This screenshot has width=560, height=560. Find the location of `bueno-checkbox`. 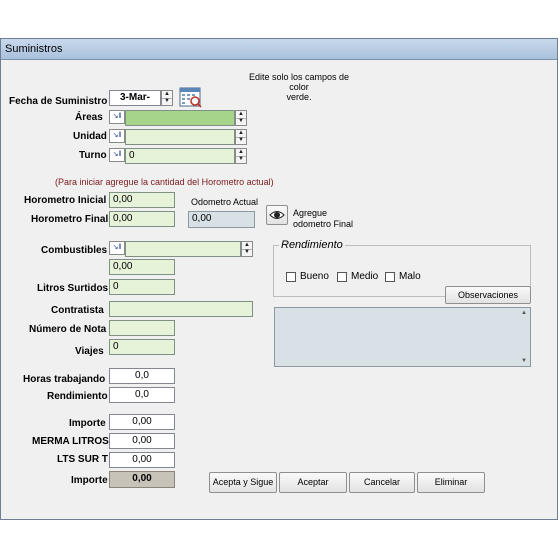

bueno-checkbox is located at coordinates (291, 277).